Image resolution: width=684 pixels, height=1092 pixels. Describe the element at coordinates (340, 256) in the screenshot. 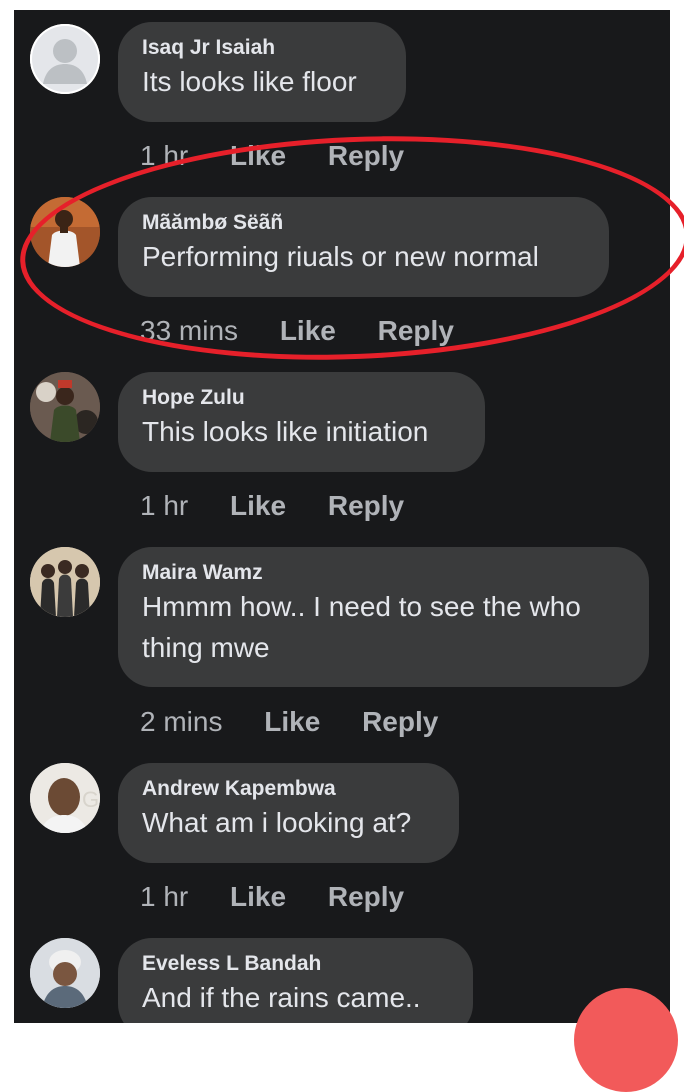

I see `comment-text: Performing riuals or new normal` at that location.